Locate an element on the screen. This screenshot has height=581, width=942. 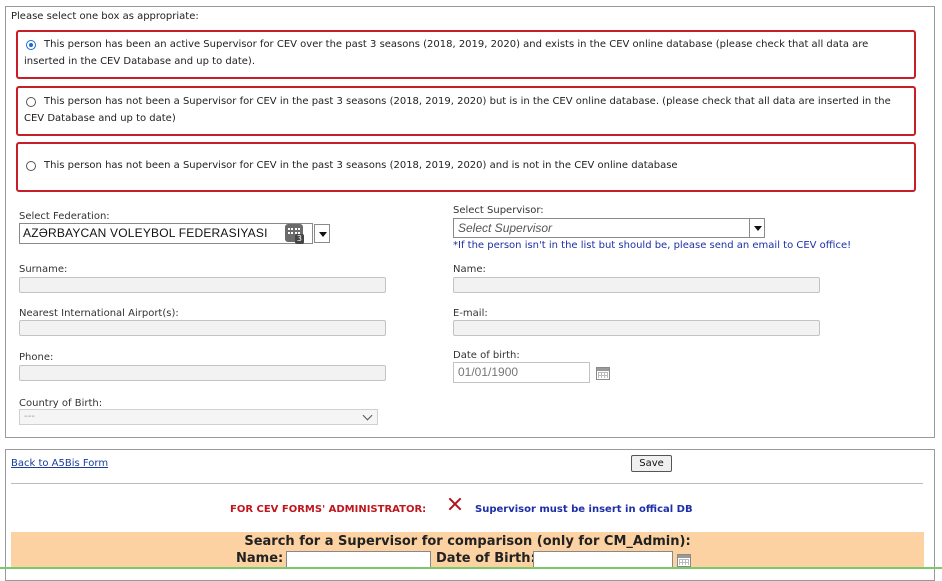
divider is located at coordinates (467, 483).